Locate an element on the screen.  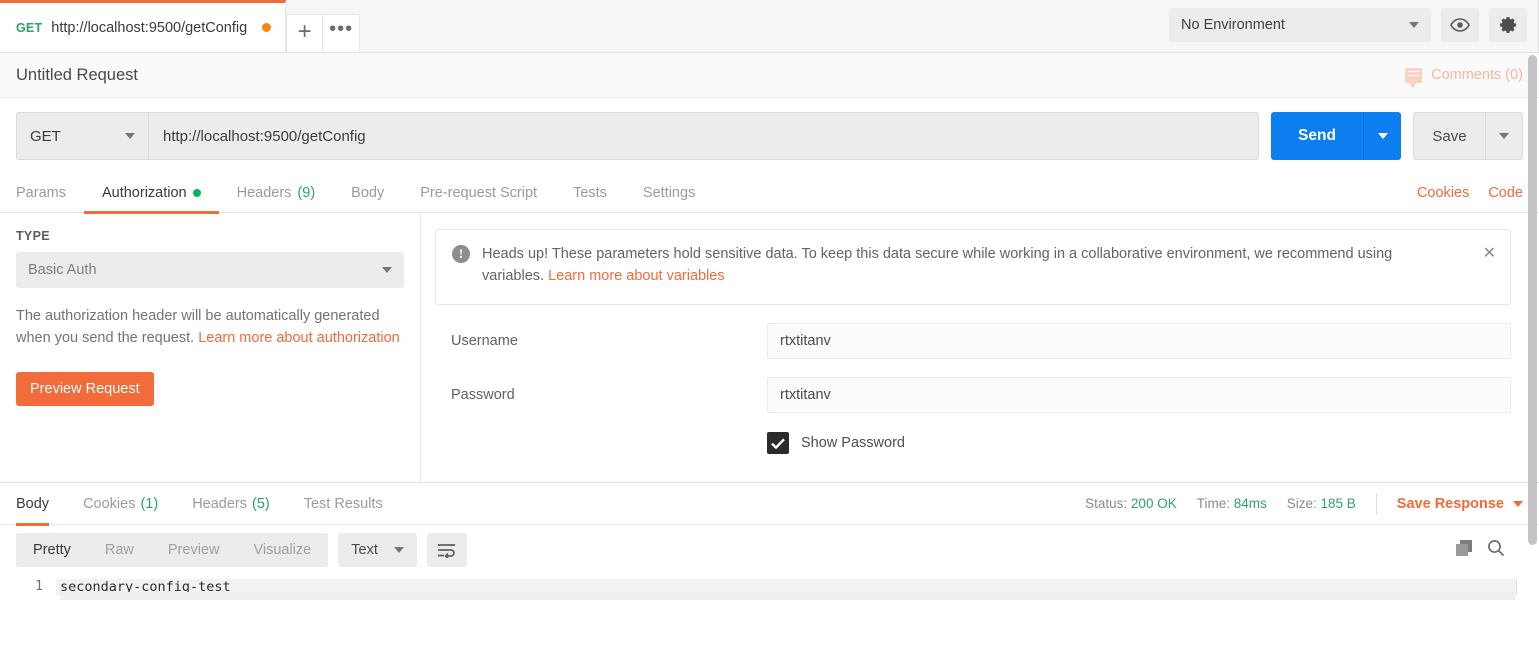
response-format-selector: Text is located at coordinates (377, 550).